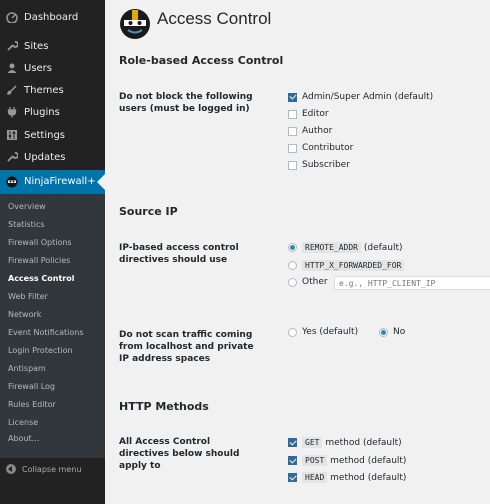 The image size is (490, 504). I want to click on submenu-item-web-filter: Web Filter, so click(28, 296).